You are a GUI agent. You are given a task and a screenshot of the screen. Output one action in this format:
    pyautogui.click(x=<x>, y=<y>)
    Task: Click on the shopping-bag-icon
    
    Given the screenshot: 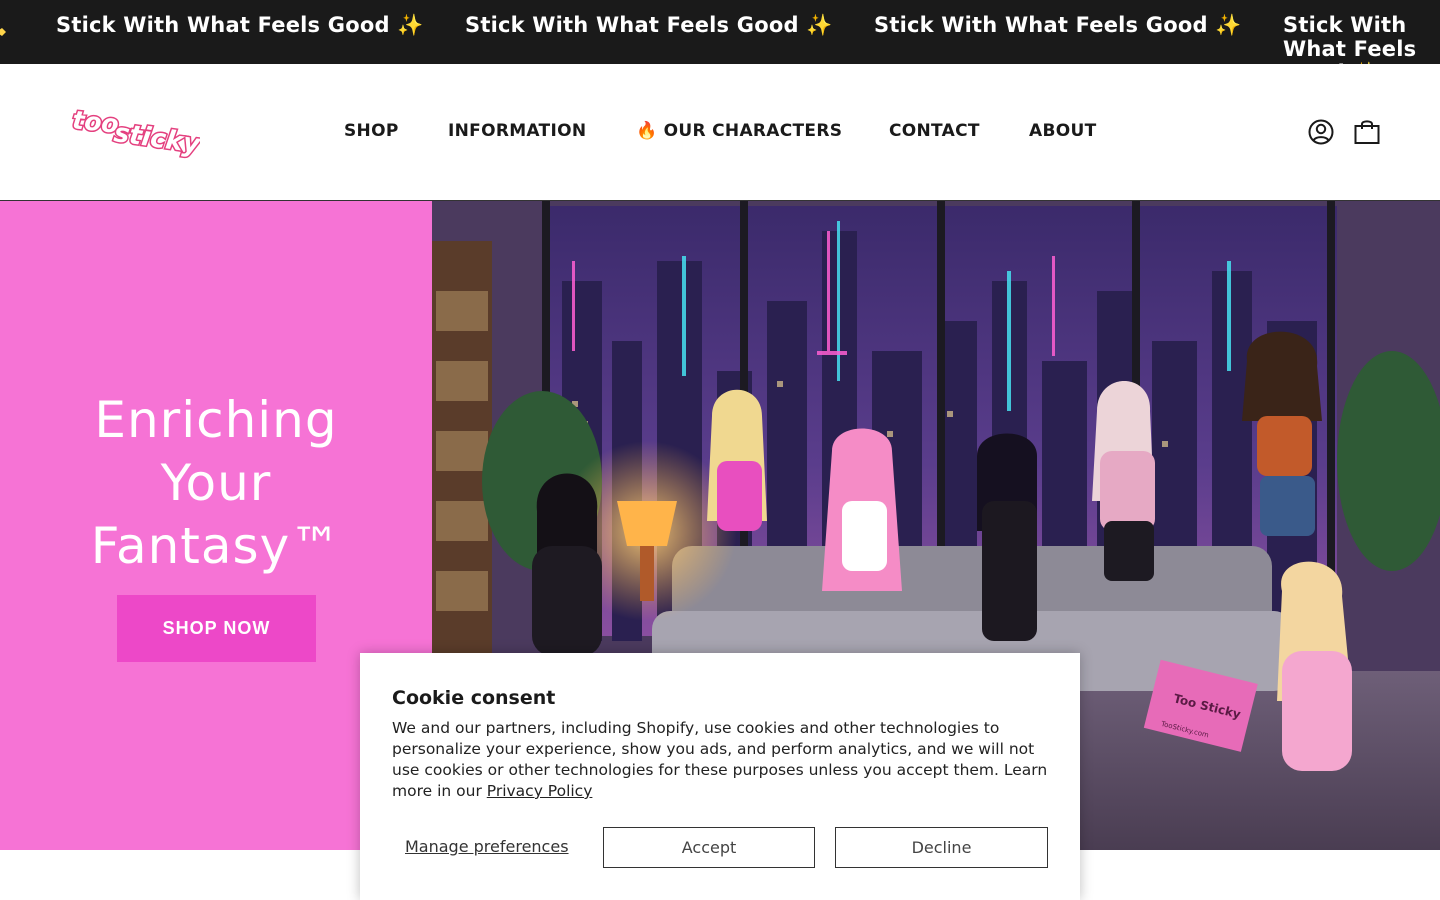 What is the action you would take?
    pyautogui.click(x=1367, y=132)
    